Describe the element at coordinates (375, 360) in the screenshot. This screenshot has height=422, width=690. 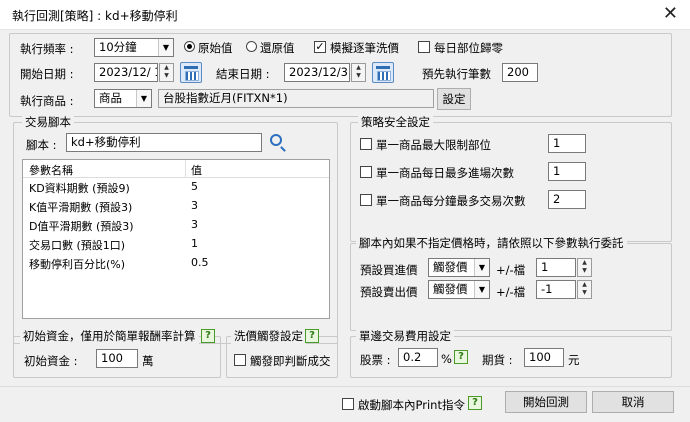
I see `stock-fee-label: 股票 :` at that location.